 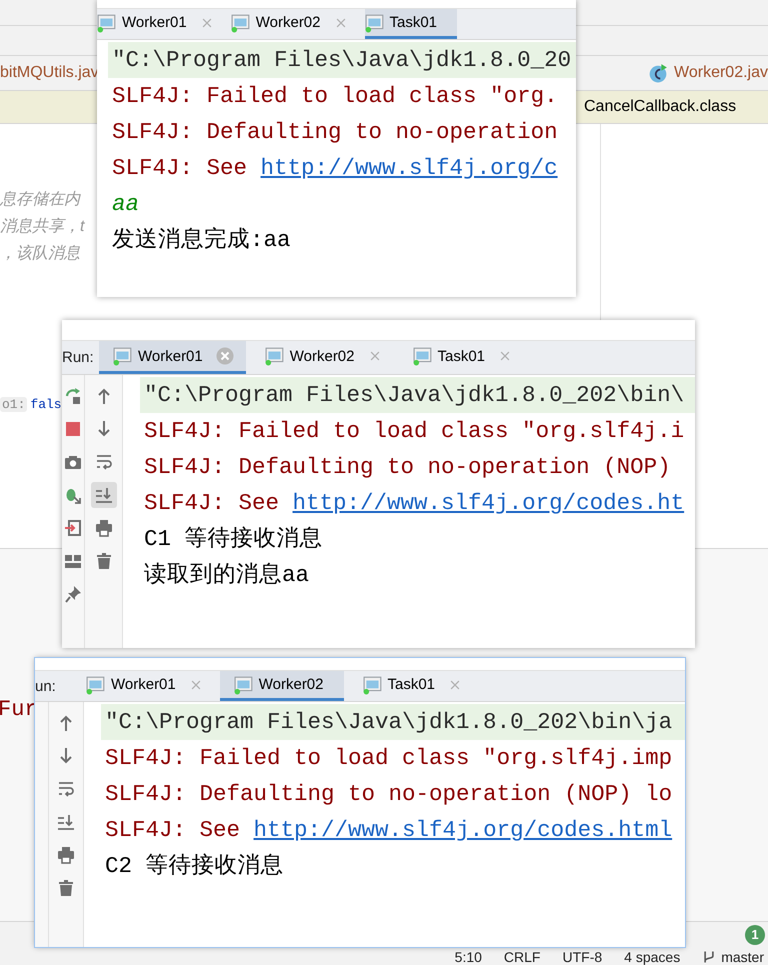 What do you see at coordinates (73, 528) in the screenshot?
I see `exit-icon` at bounding box center [73, 528].